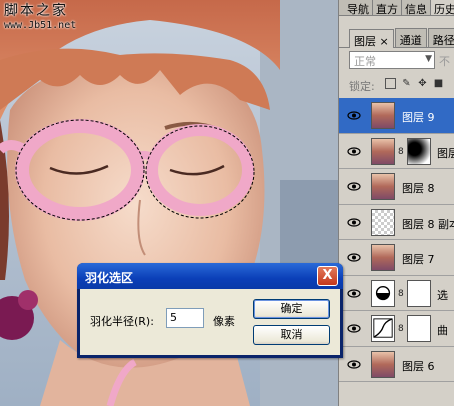  I want to click on close-button: X, so click(327, 276).